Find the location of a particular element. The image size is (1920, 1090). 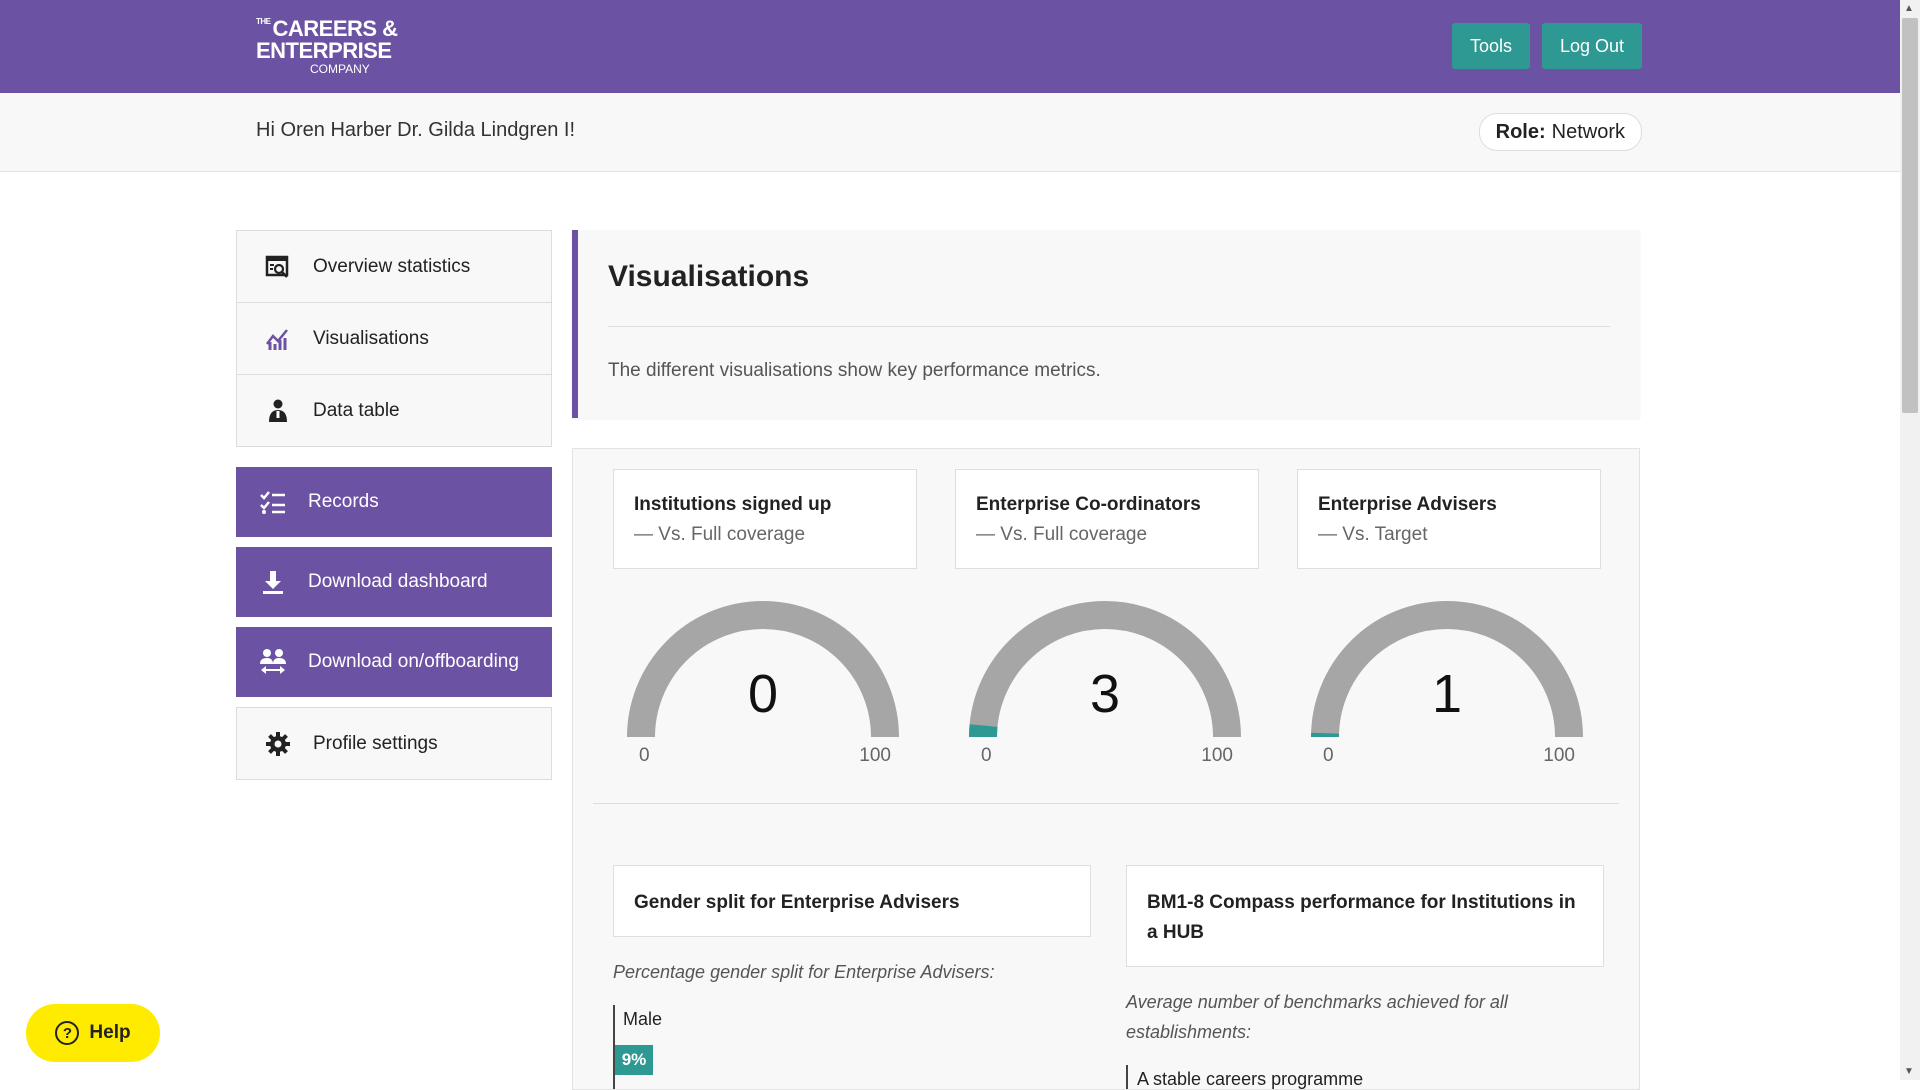

help-button: ? Help is located at coordinates (93, 1033).